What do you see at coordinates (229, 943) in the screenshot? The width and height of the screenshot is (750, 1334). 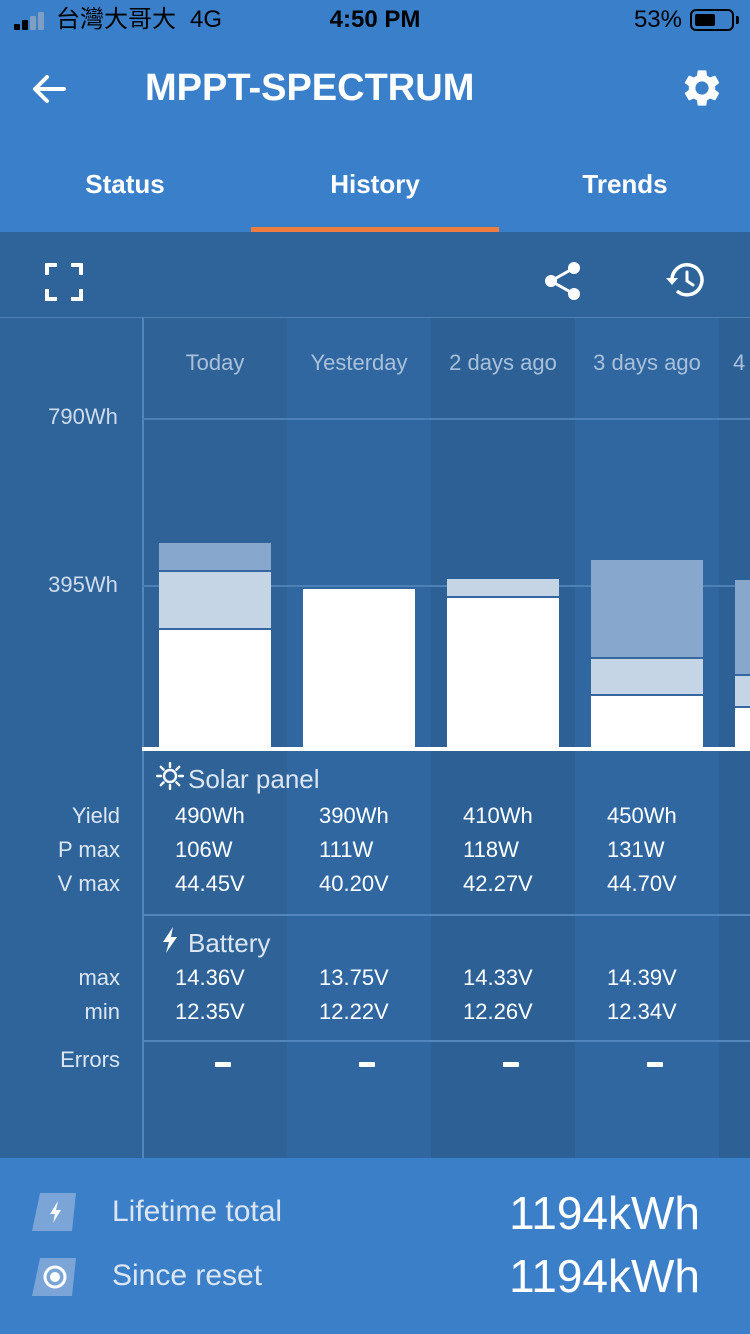 I see `battery-heading: Battery` at bounding box center [229, 943].